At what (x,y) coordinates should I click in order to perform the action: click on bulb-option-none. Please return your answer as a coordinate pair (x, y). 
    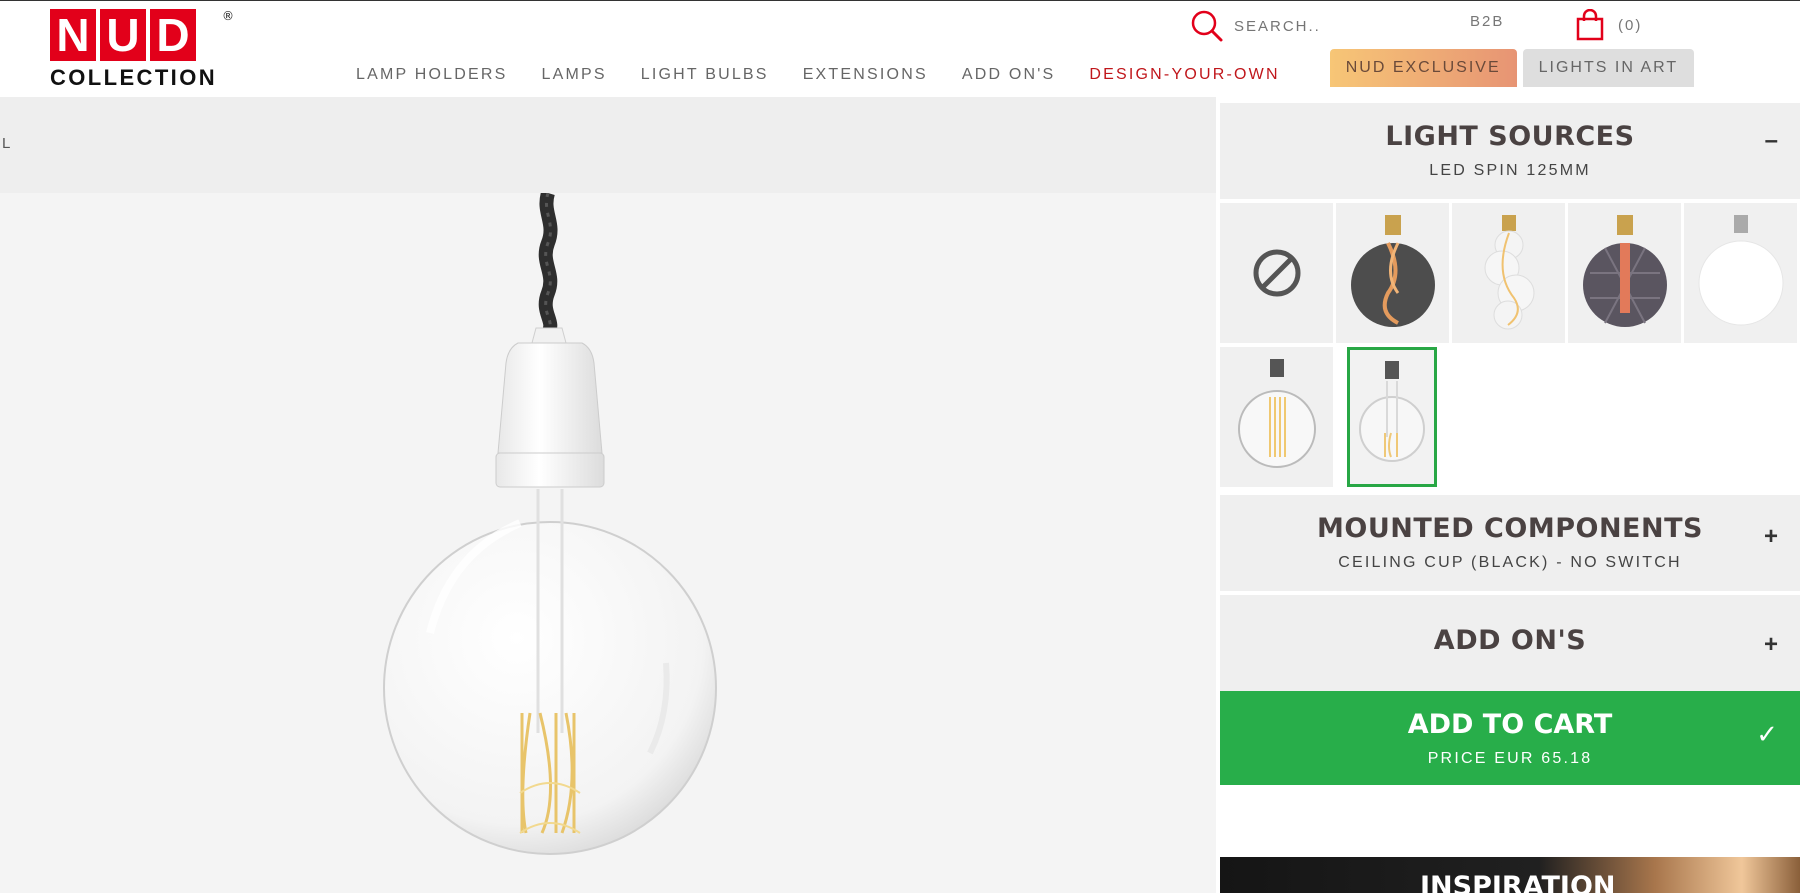
    Looking at the image, I should click on (1276, 273).